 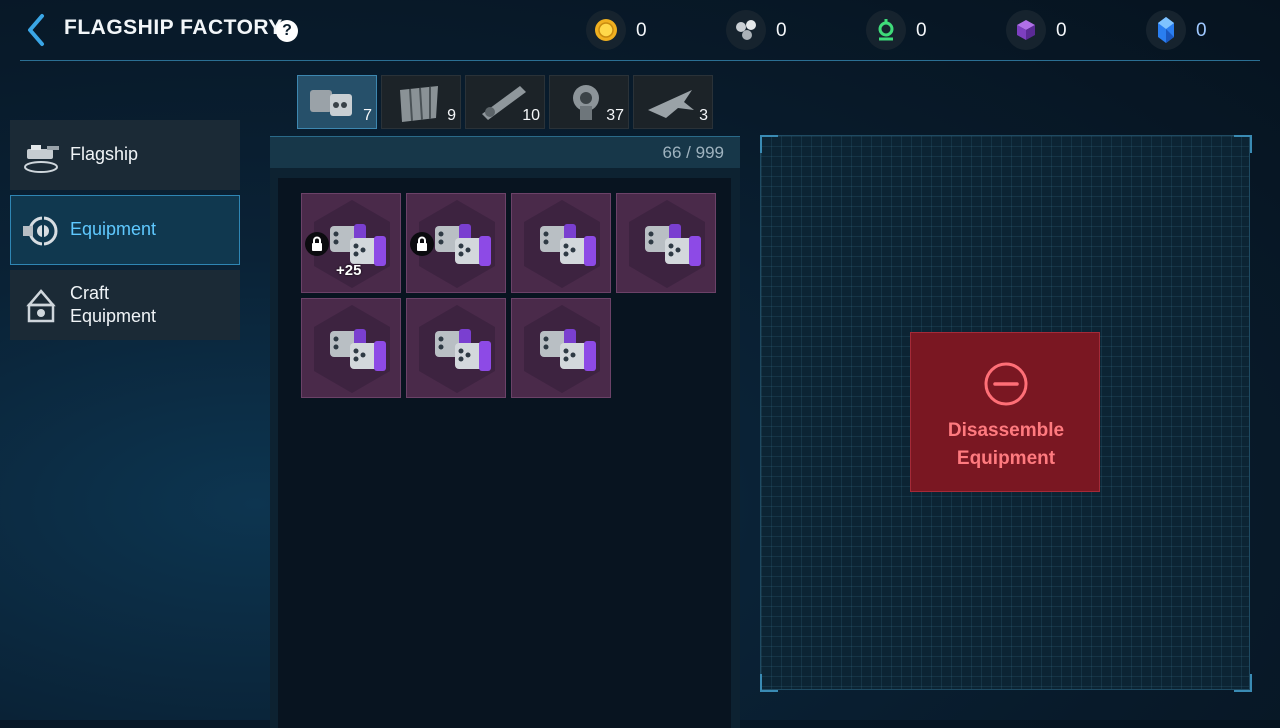 What do you see at coordinates (1005, 412) in the screenshot?
I see `disassemble-equipment-button: Disassemble Equipment` at bounding box center [1005, 412].